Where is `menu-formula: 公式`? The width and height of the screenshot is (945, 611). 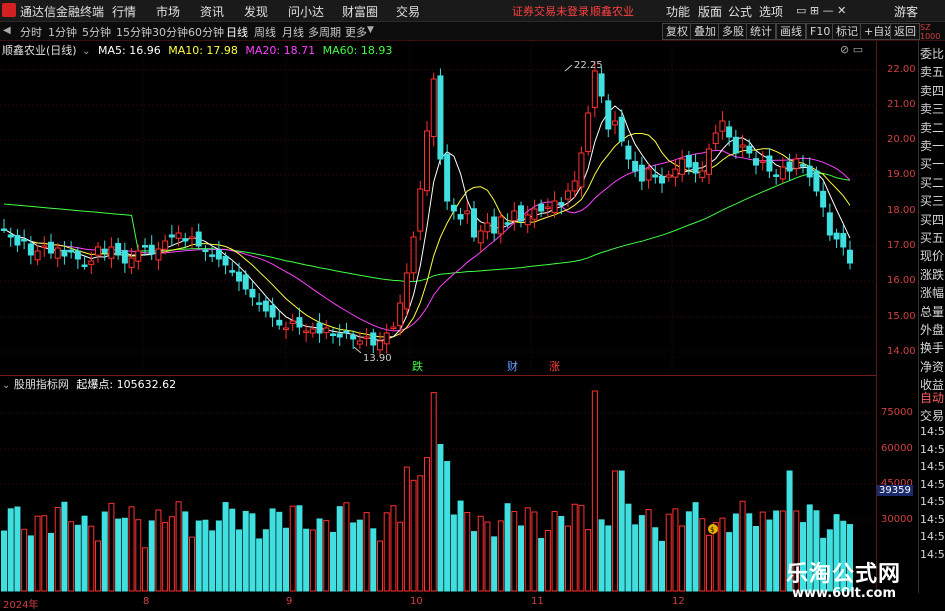
menu-formula: 公式 is located at coordinates (740, 11).